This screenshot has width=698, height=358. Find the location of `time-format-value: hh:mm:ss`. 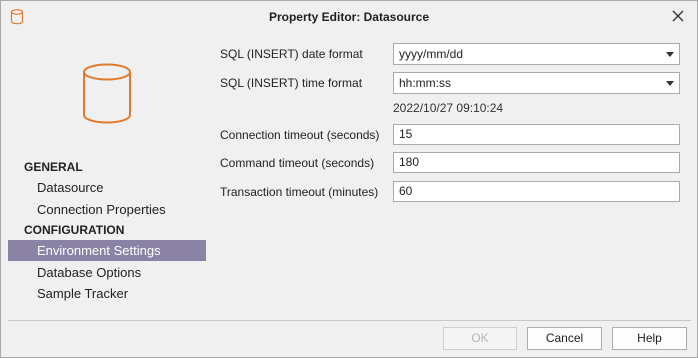

time-format-value: hh:mm:ss is located at coordinates (425, 83).